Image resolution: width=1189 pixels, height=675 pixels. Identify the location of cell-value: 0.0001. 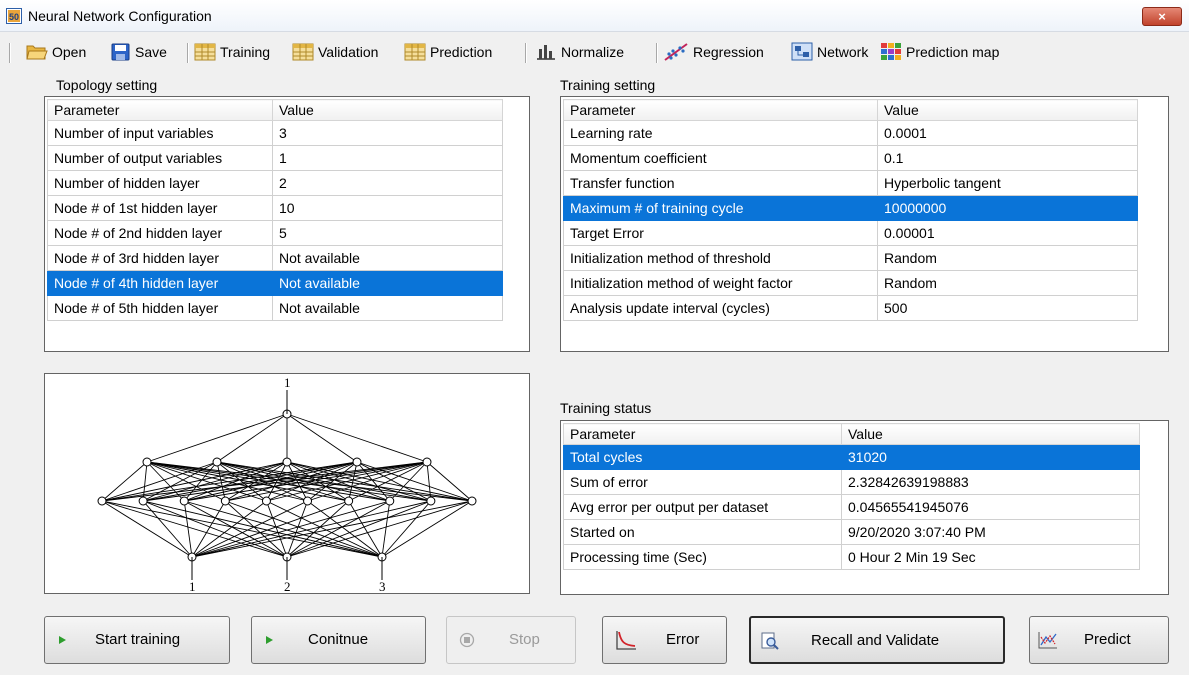
(1007, 133).